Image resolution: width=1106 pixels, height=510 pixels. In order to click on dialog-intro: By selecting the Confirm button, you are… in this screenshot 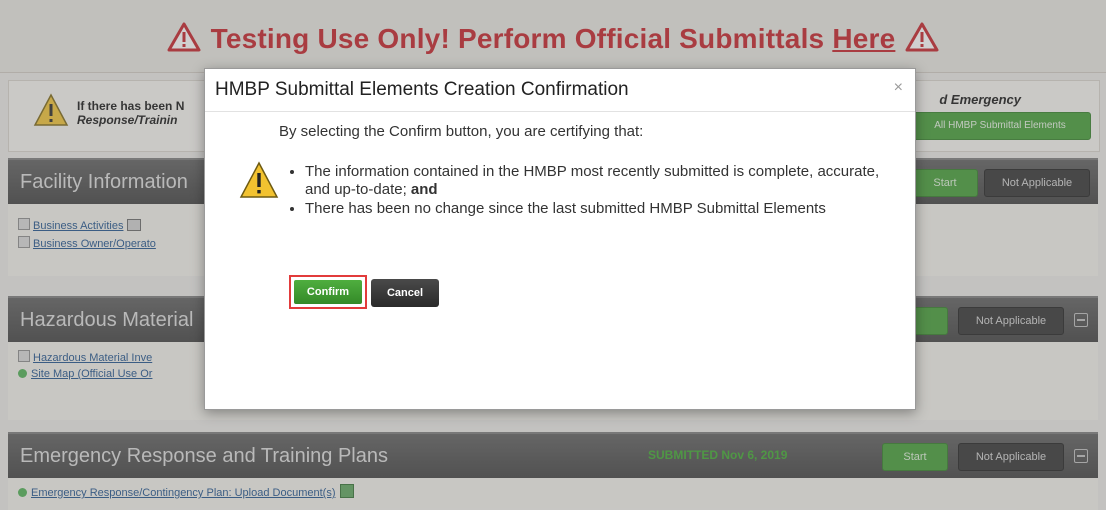, I will do `click(461, 131)`.